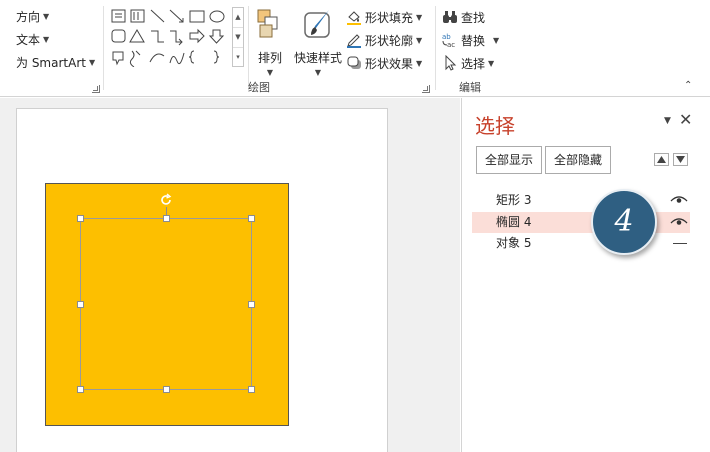 This screenshot has width=710, height=452. I want to click on selection-pane-title: 选择, so click(495, 126).